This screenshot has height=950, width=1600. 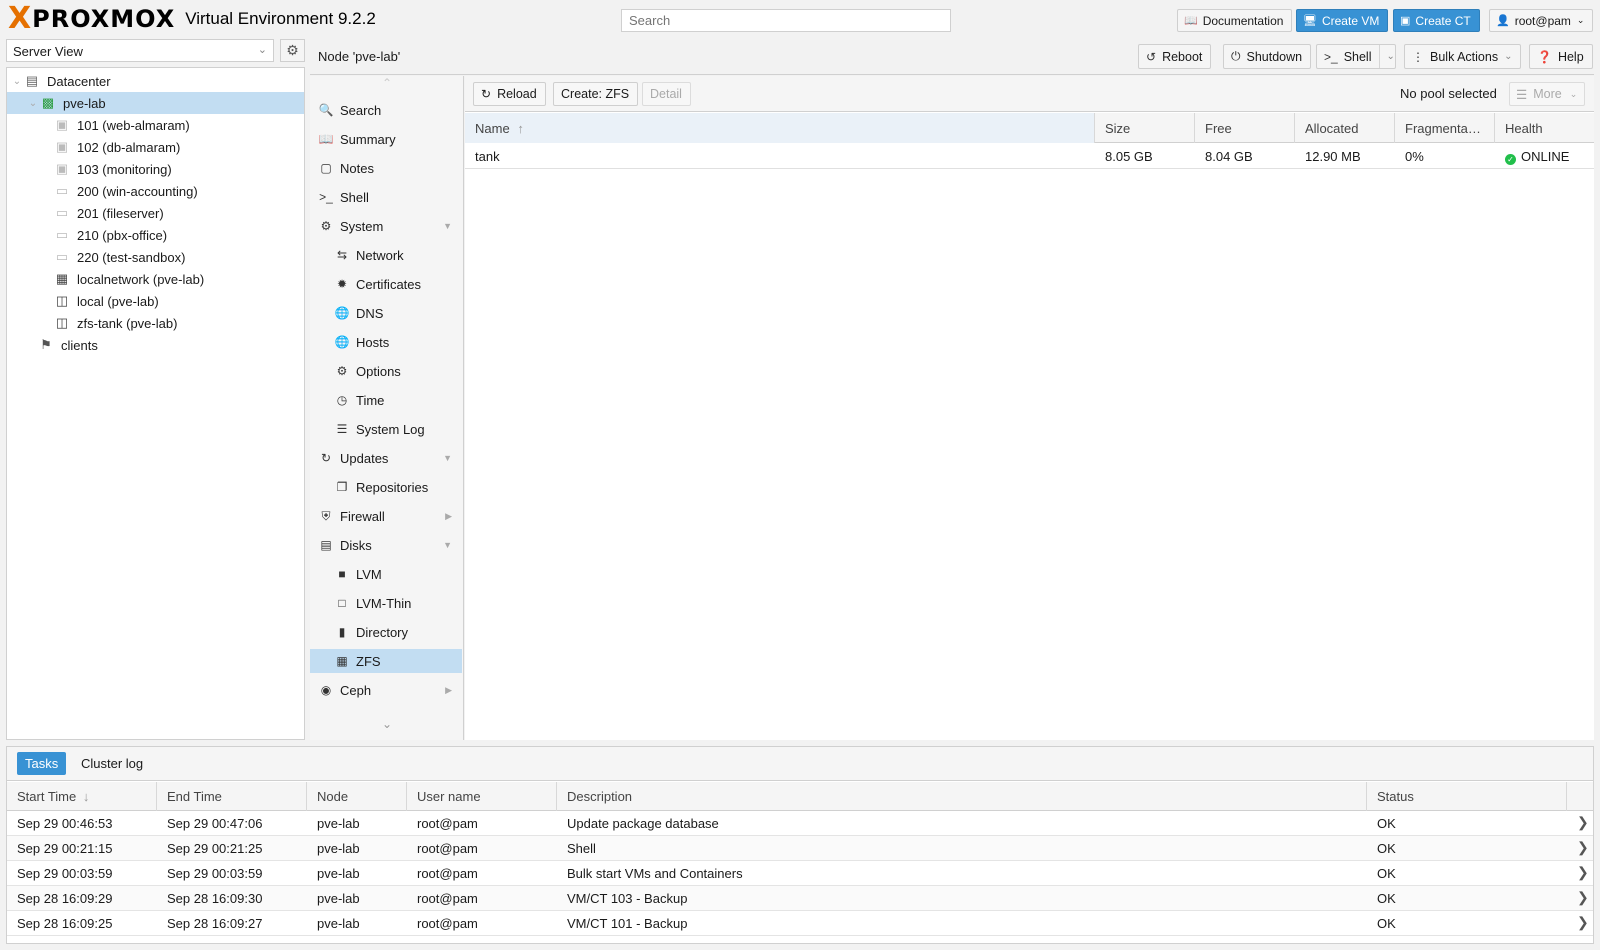 I want to click on menu-certificates: ✹ Certificates, so click(x=386, y=284).